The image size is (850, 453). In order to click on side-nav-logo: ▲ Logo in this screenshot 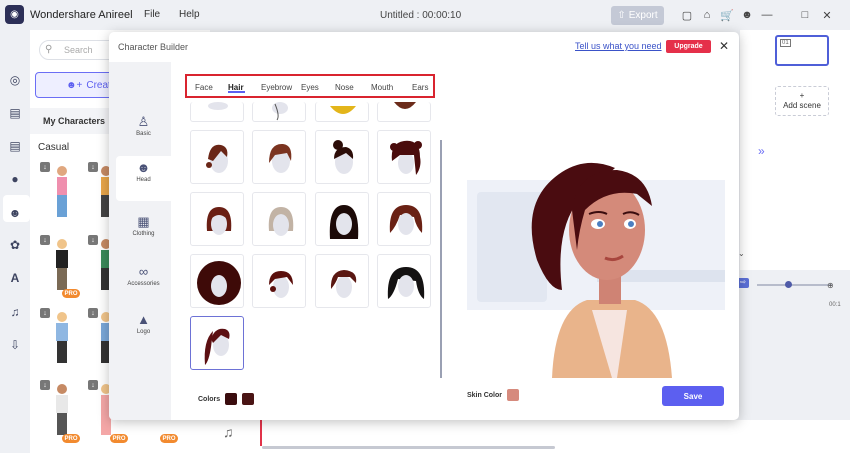, I will do `click(143, 328)`.